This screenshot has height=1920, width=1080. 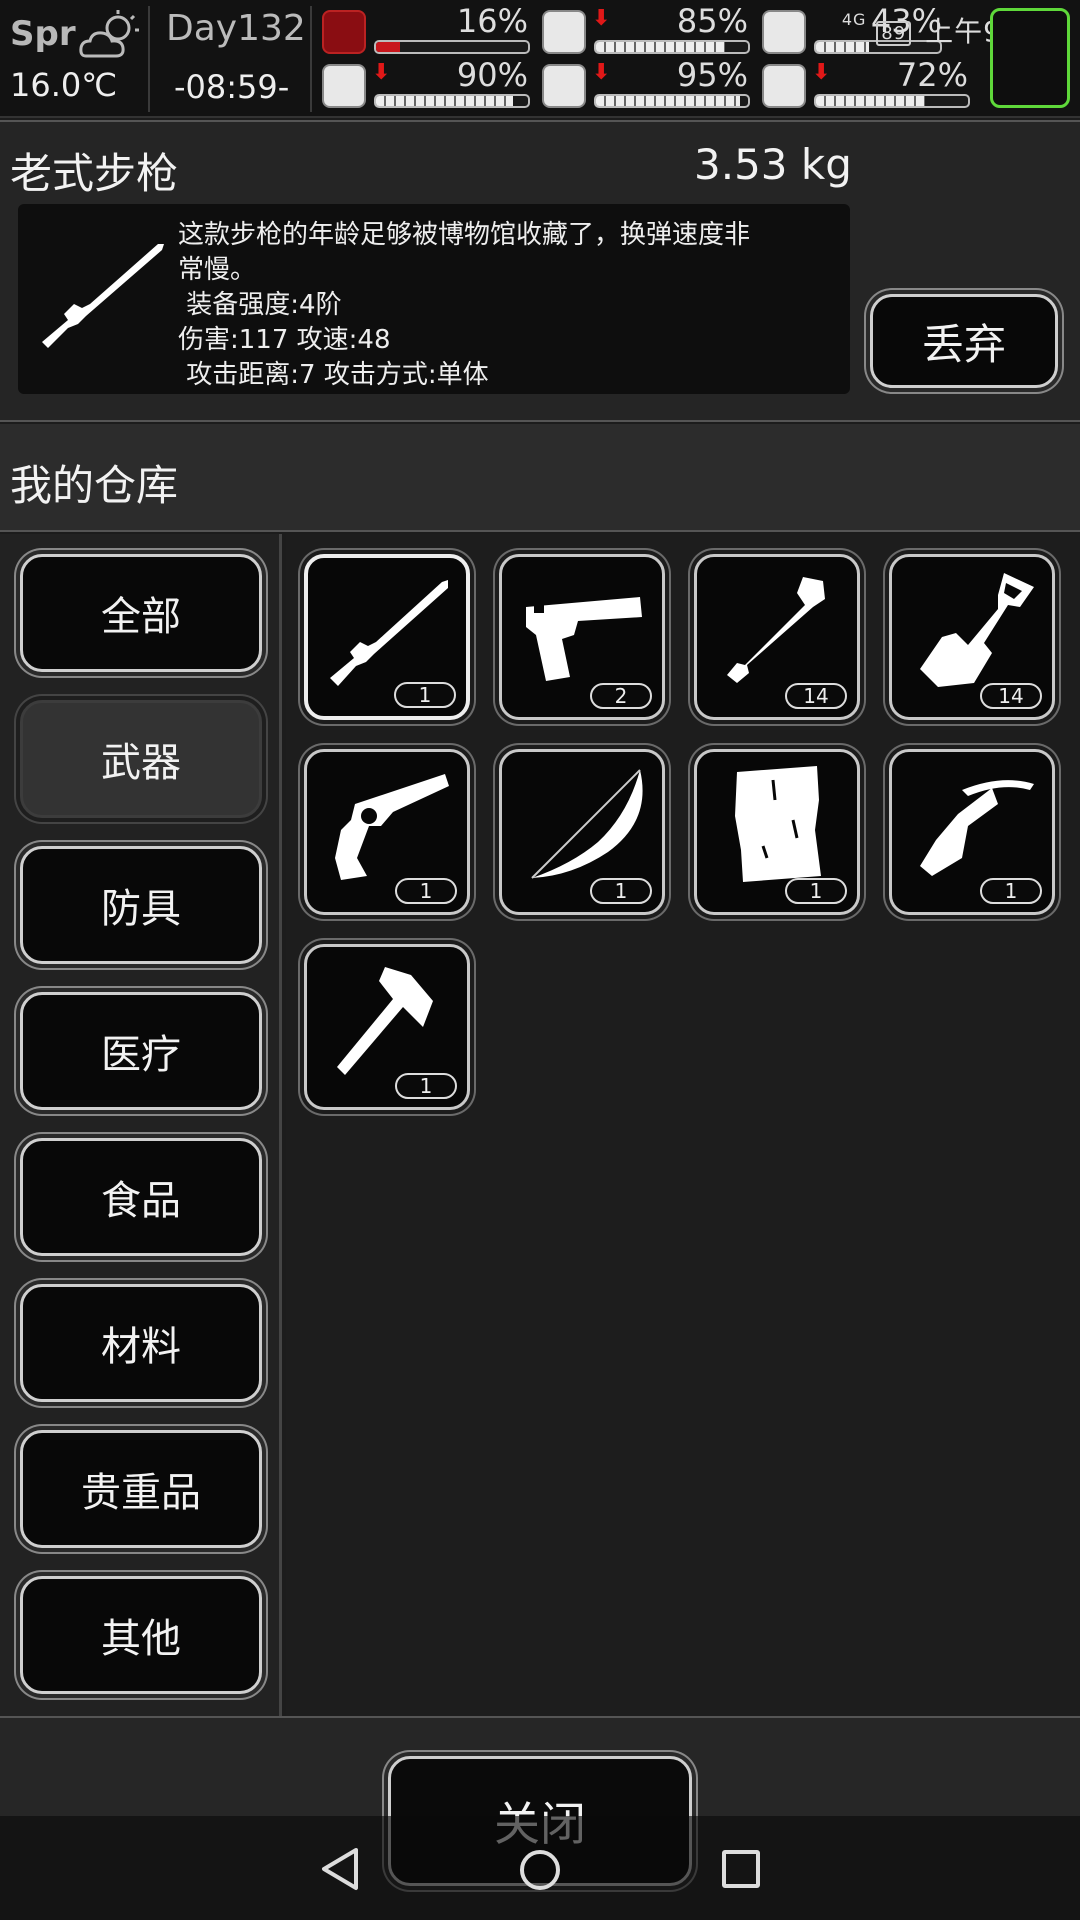 What do you see at coordinates (340, 1869) in the screenshot?
I see `back-icon` at bounding box center [340, 1869].